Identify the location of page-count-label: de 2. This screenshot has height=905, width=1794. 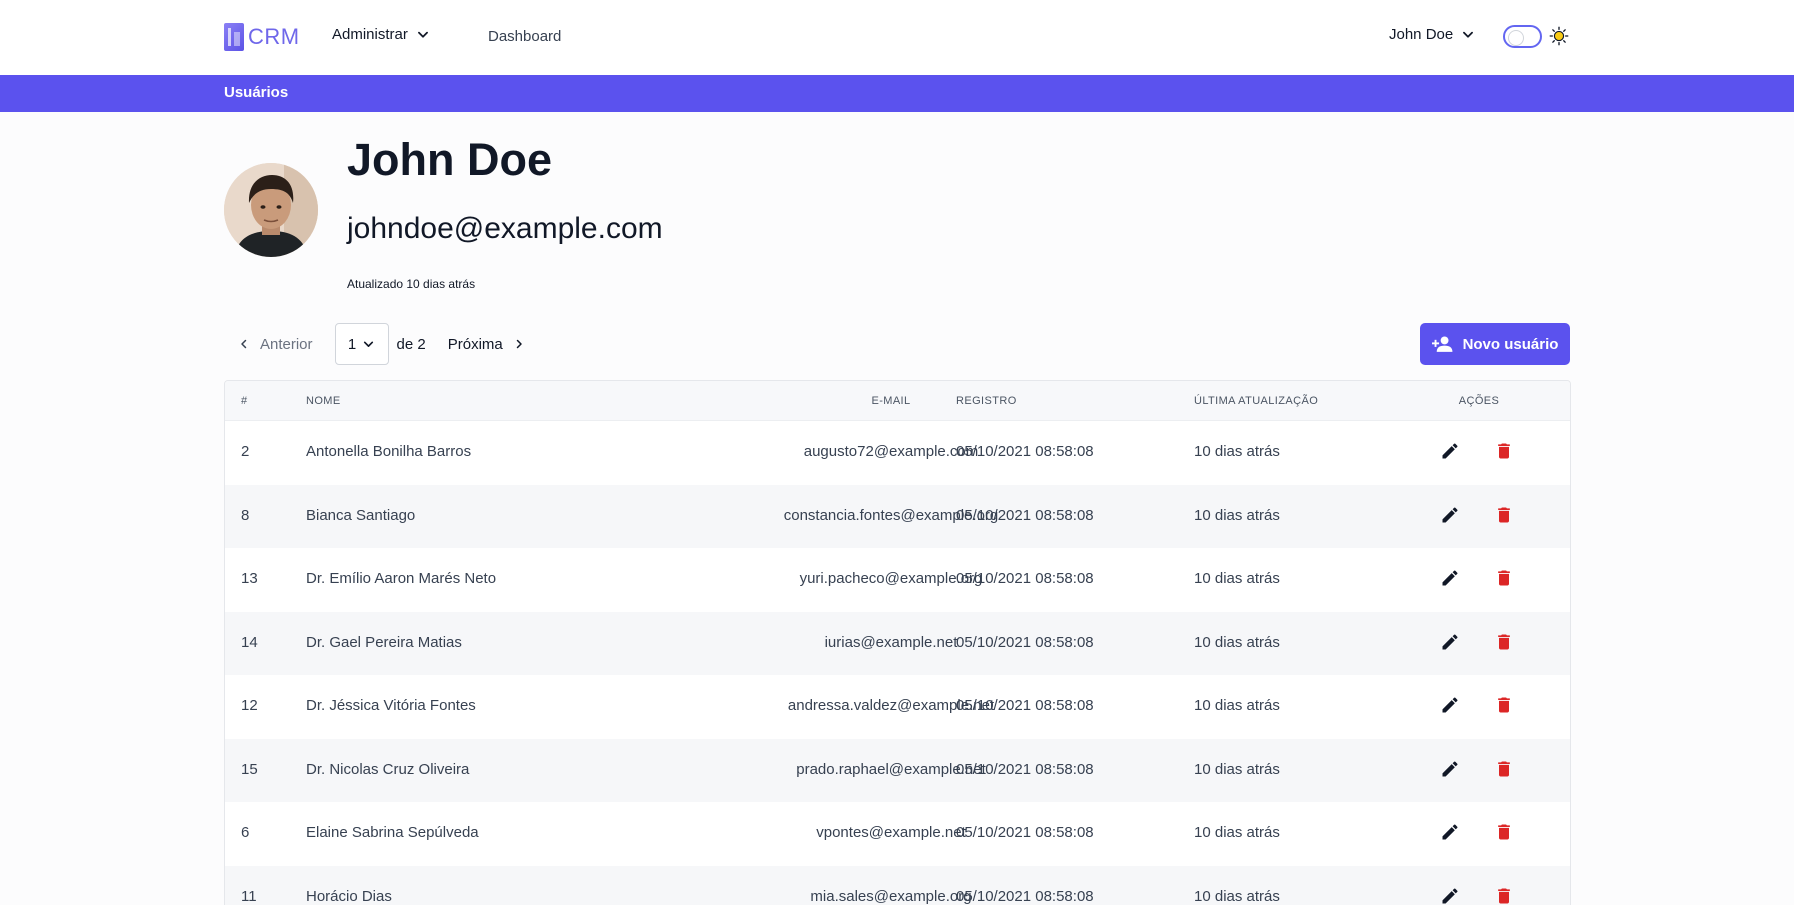
(411, 344).